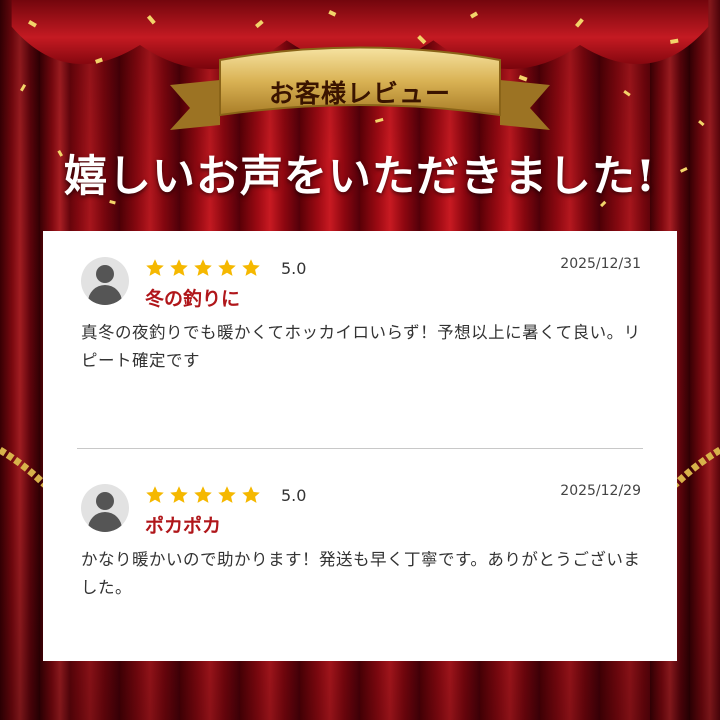  I want to click on banner-label: お客様レビュー, so click(359, 93).